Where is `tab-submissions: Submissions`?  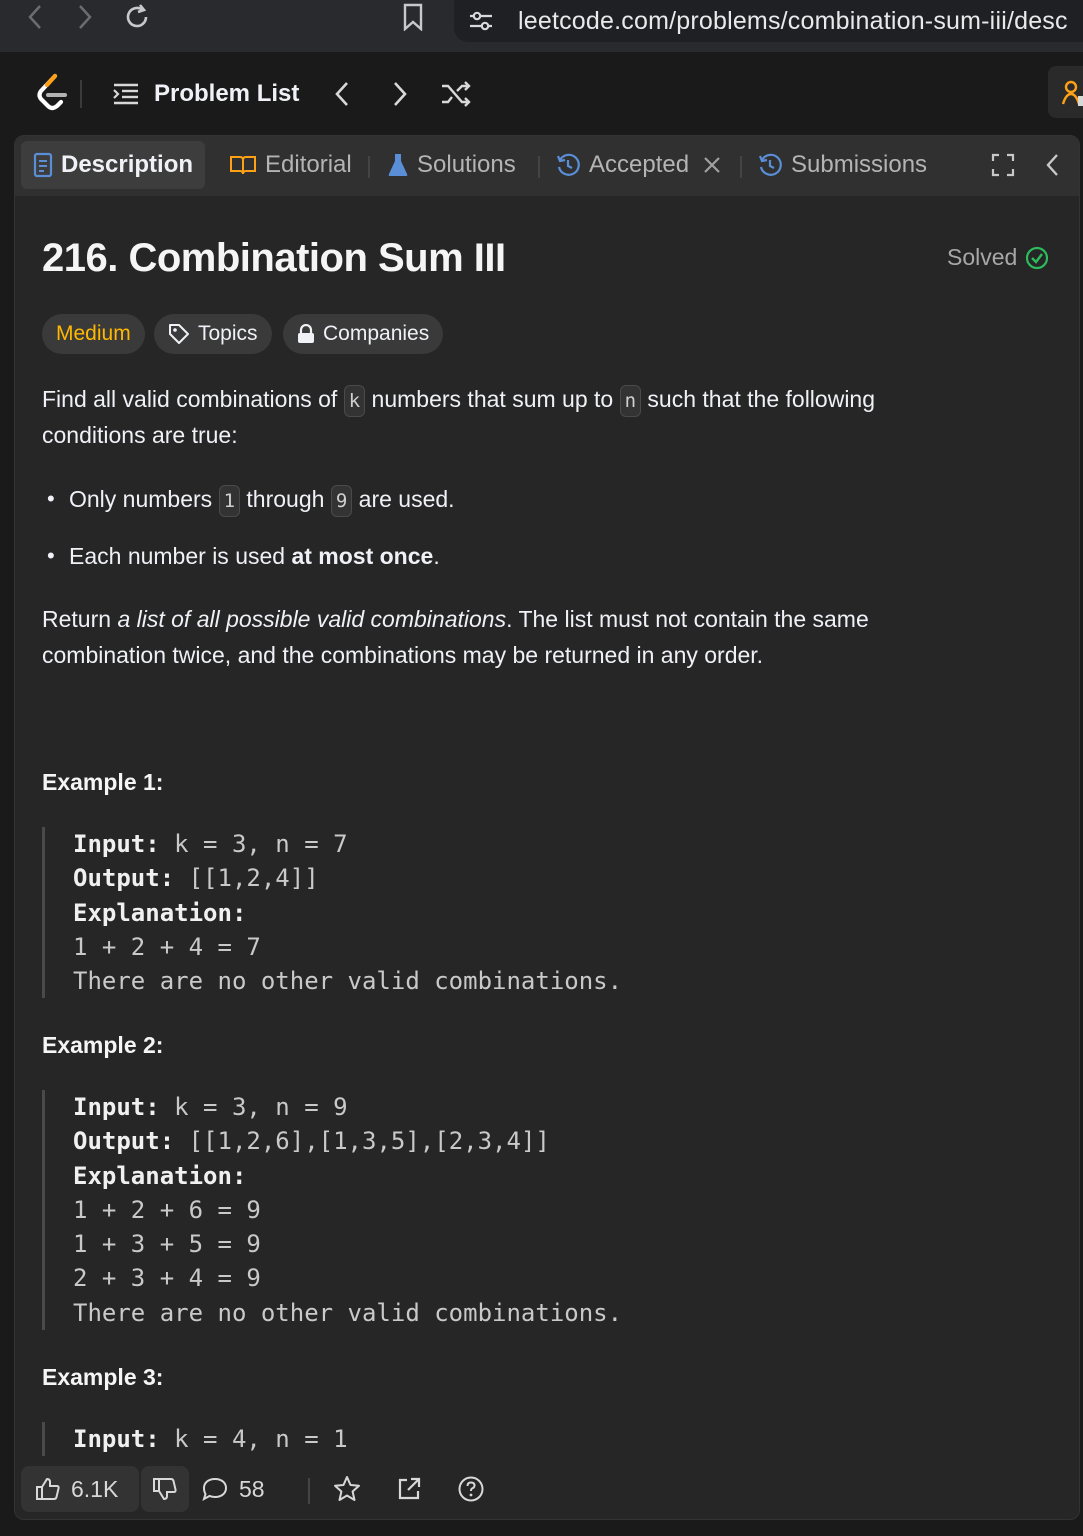
tab-submissions: Submissions is located at coordinates (842, 165).